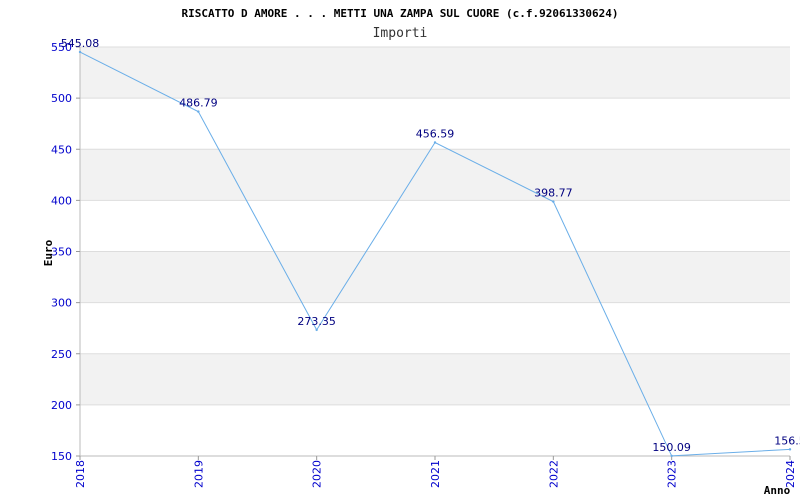  Describe the element at coordinates (61, 149) in the screenshot. I see `y-tick-label: 450` at that location.